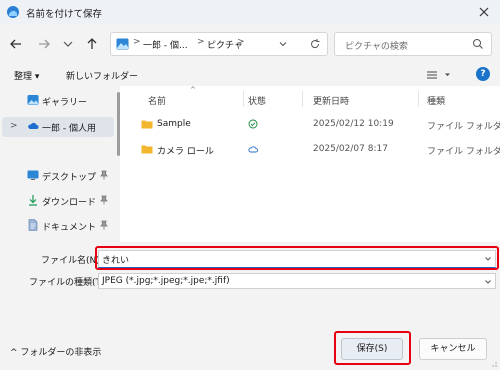 This screenshot has height=370, width=500. Describe the element at coordinates (92, 44) in the screenshot. I see `up-arrow-icon` at that location.